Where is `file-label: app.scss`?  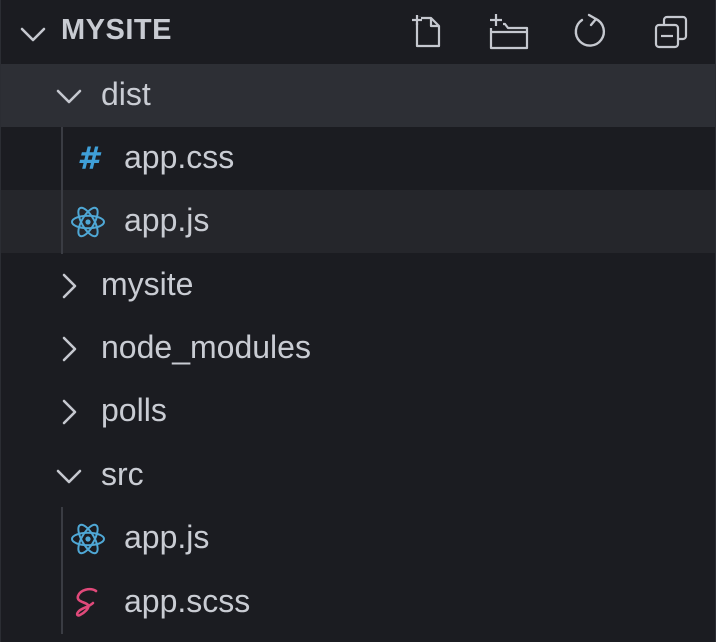 file-label: app.scss is located at coordinates (187, 601).